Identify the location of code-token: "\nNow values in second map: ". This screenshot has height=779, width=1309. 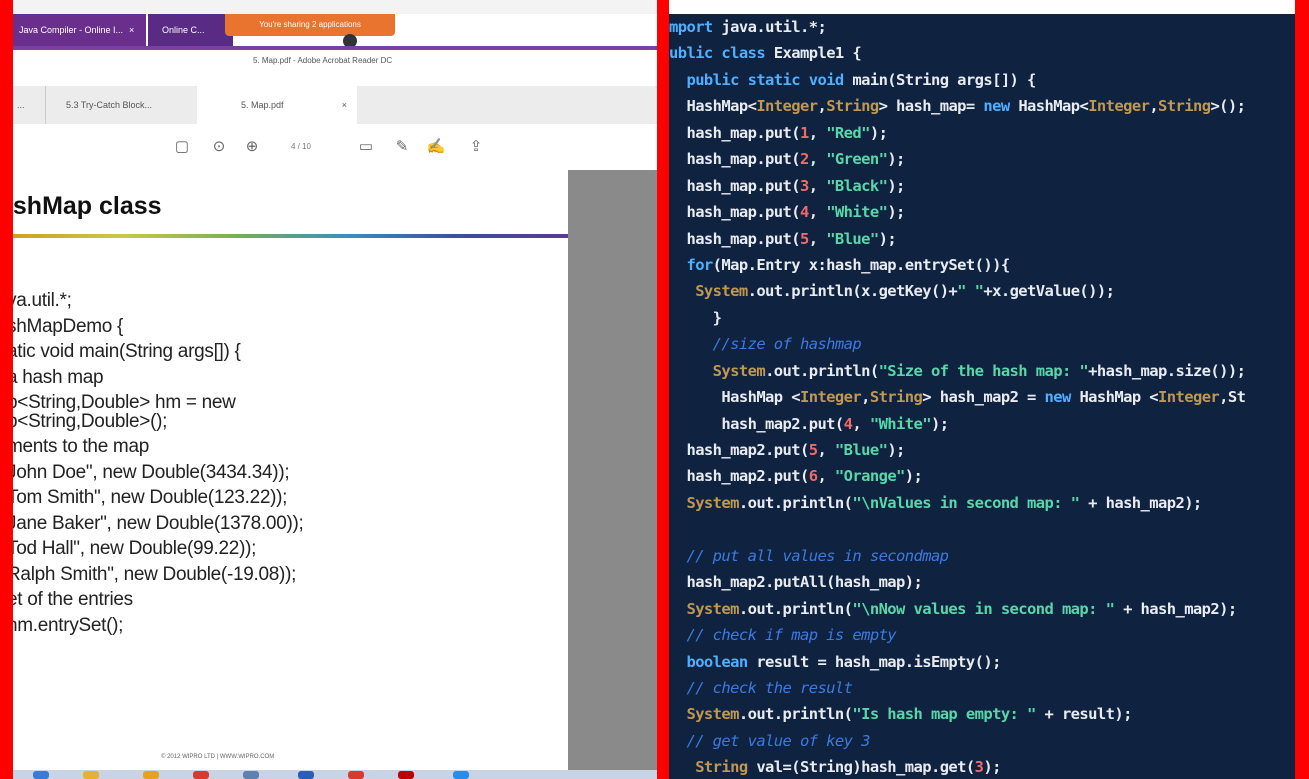
(983, 608).